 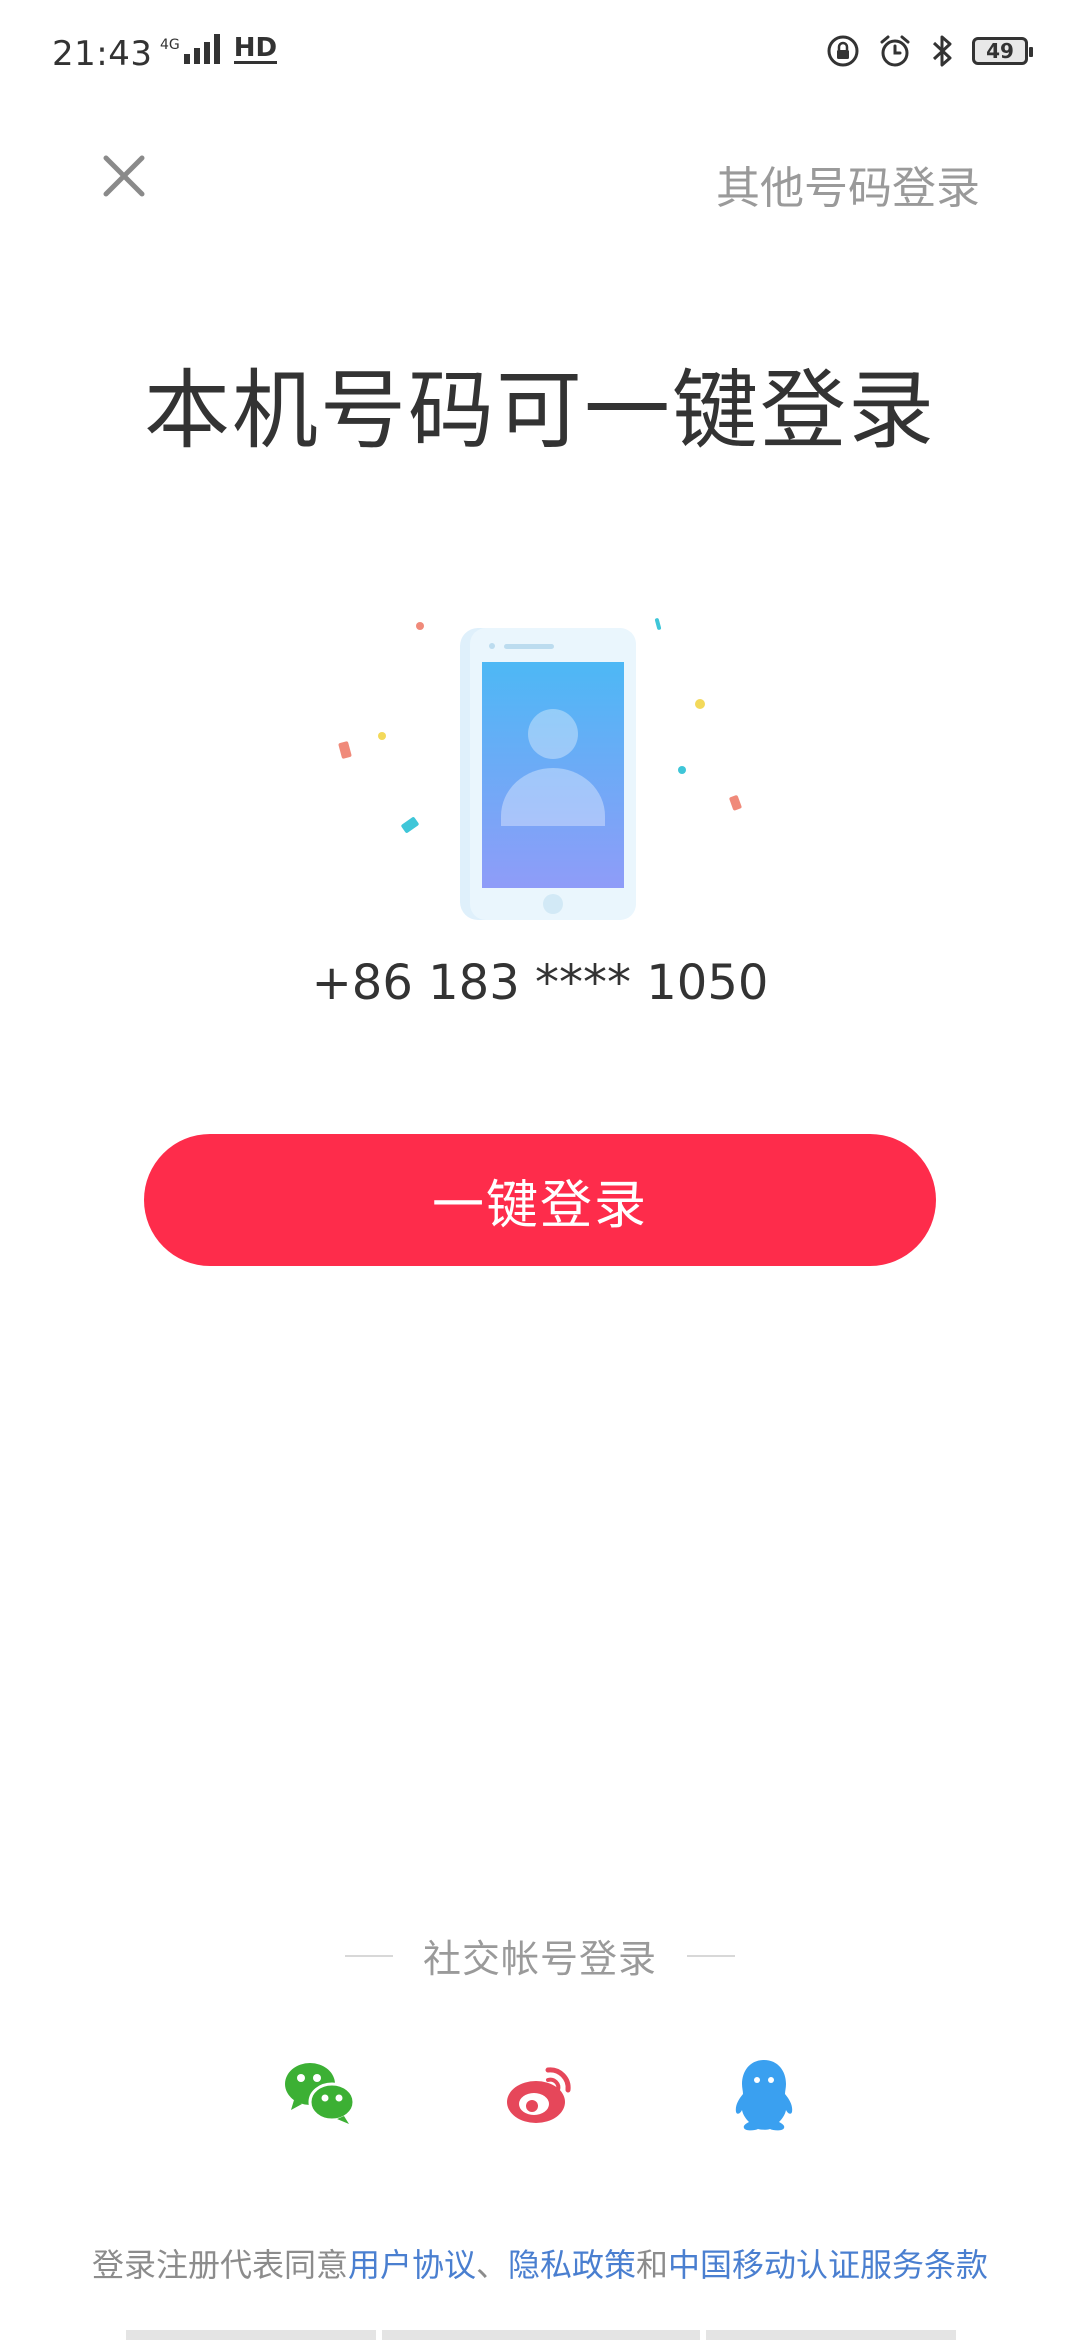 What do you see at coordinates (201, 49) in the screenshot?
I see `signal-icon` at bounding box center [201, 49].